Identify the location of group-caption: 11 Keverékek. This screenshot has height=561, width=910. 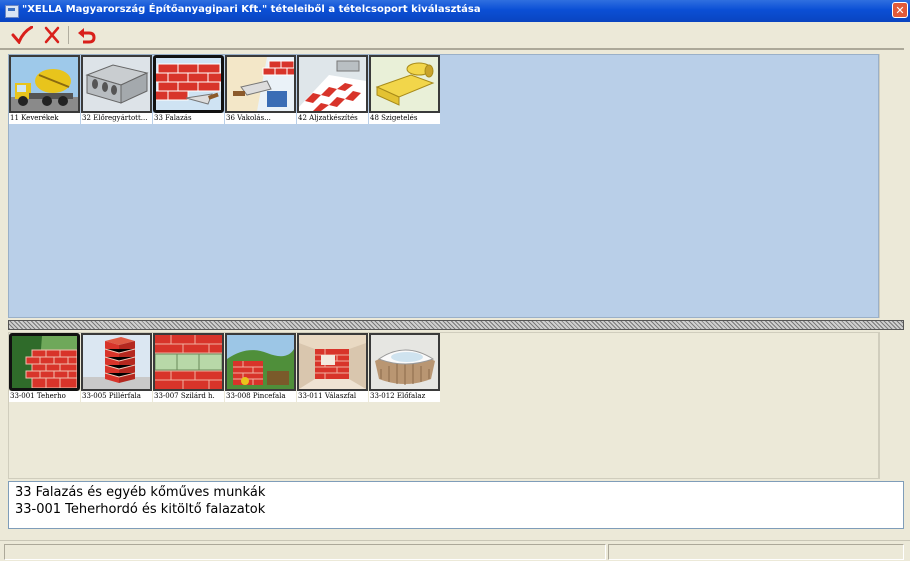
(44, 118).